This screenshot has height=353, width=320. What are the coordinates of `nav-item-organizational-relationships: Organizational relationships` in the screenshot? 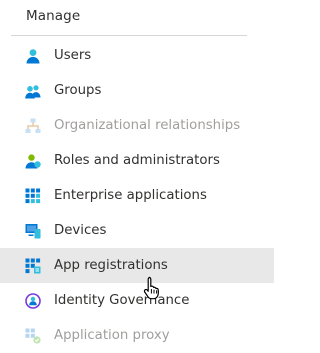 It's located at (137, 125).